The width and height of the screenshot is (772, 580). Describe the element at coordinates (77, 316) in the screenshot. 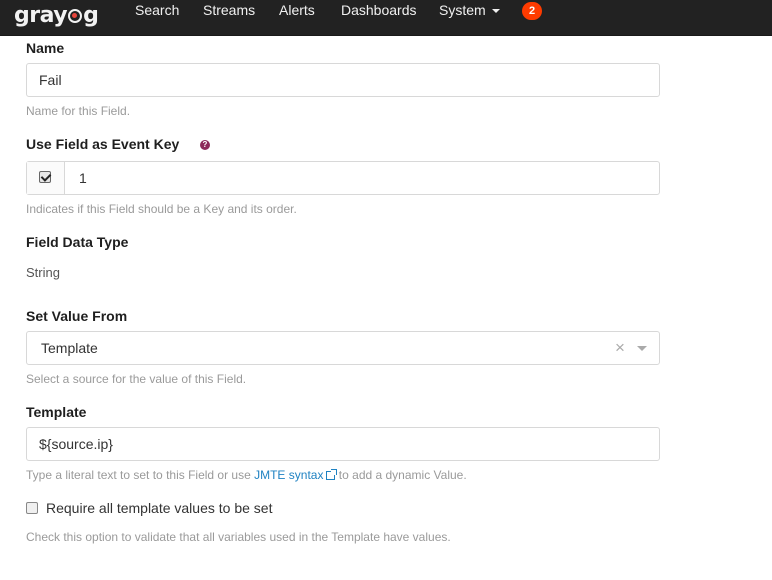

I see `value-from-label: Set Value From` at that location.